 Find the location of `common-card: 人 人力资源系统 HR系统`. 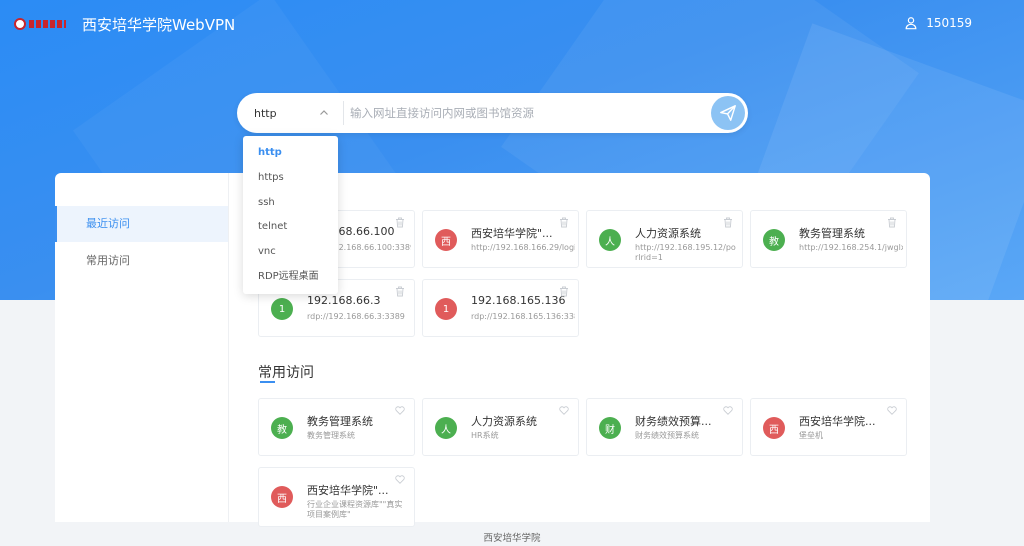

common-card: 人 人力资源系统 HR系统 is located at coordinates (500, 427).